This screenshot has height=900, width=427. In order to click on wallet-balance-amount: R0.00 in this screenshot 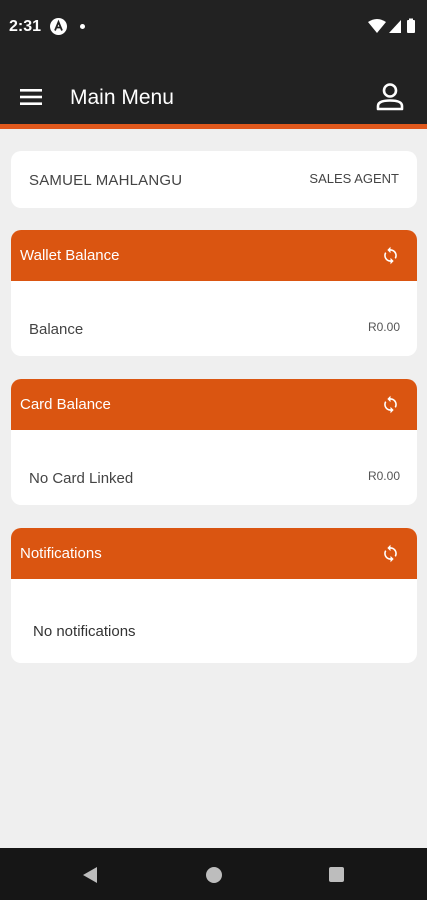, I will do `click(383, 327)`.